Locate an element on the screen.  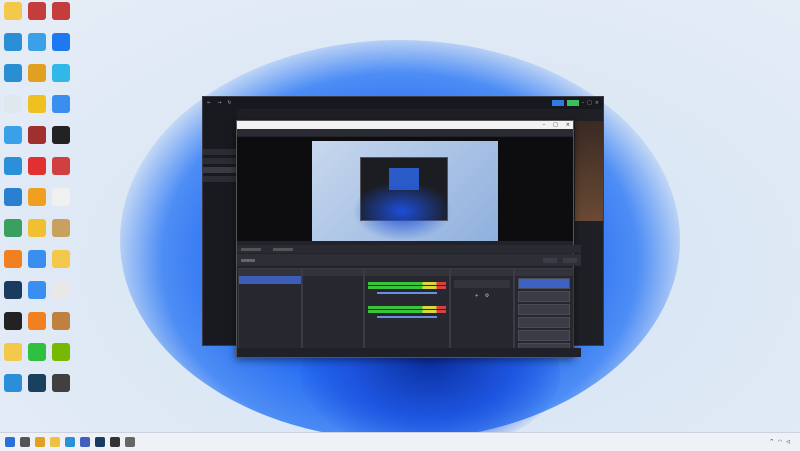
preview-desktop-capture is located at coordinates (405, 191).